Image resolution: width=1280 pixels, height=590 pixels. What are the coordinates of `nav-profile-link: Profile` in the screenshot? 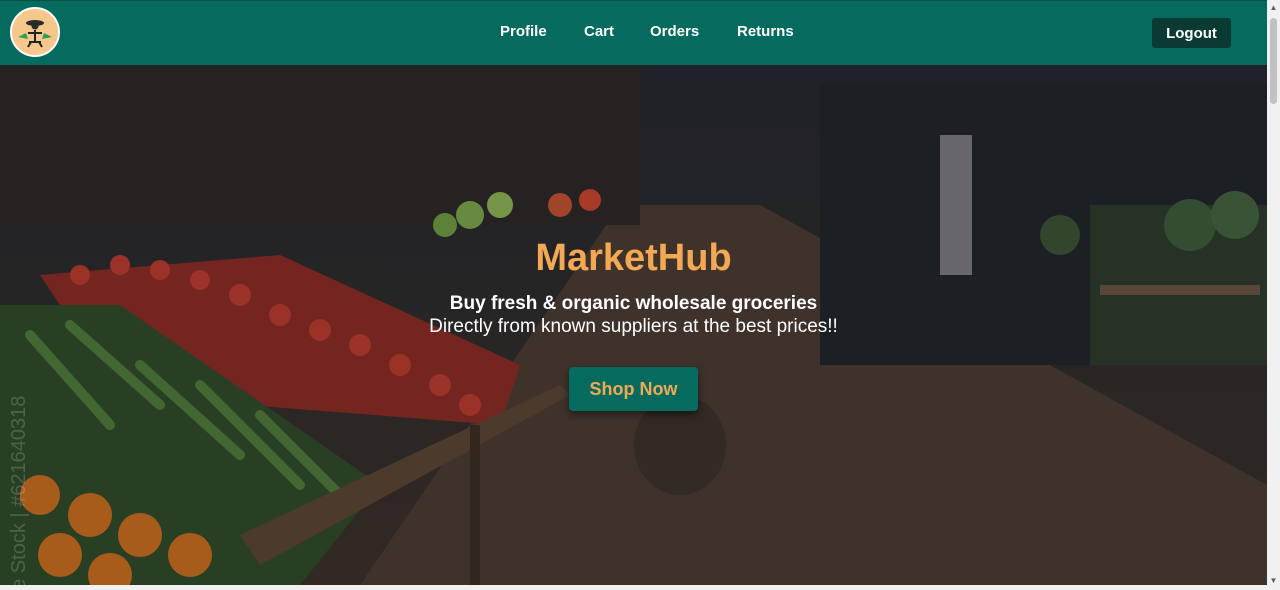 It's located at (523, 31).